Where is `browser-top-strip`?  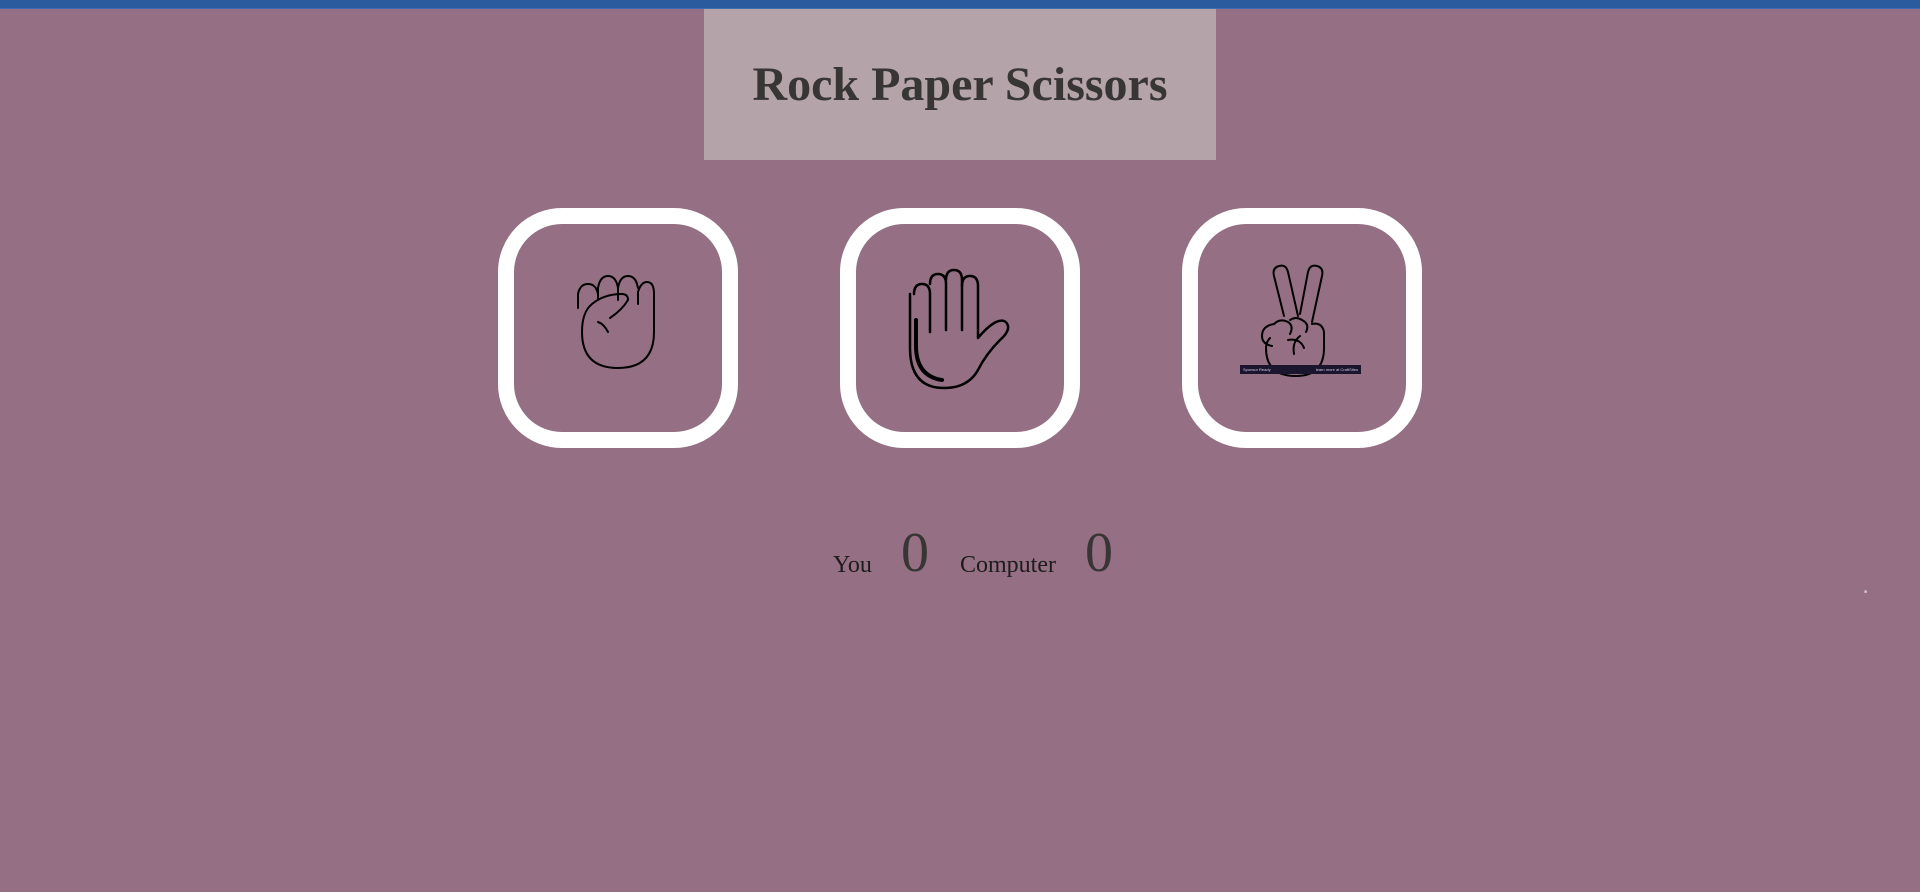
browser-top-strip is located at coordinates (960, 4).